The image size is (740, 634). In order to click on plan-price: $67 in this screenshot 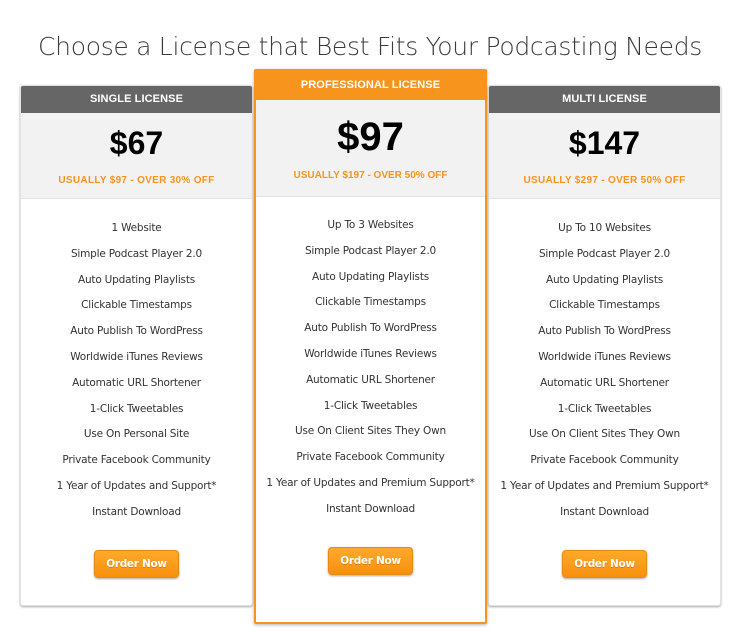, I will do `click(136, 143)`.